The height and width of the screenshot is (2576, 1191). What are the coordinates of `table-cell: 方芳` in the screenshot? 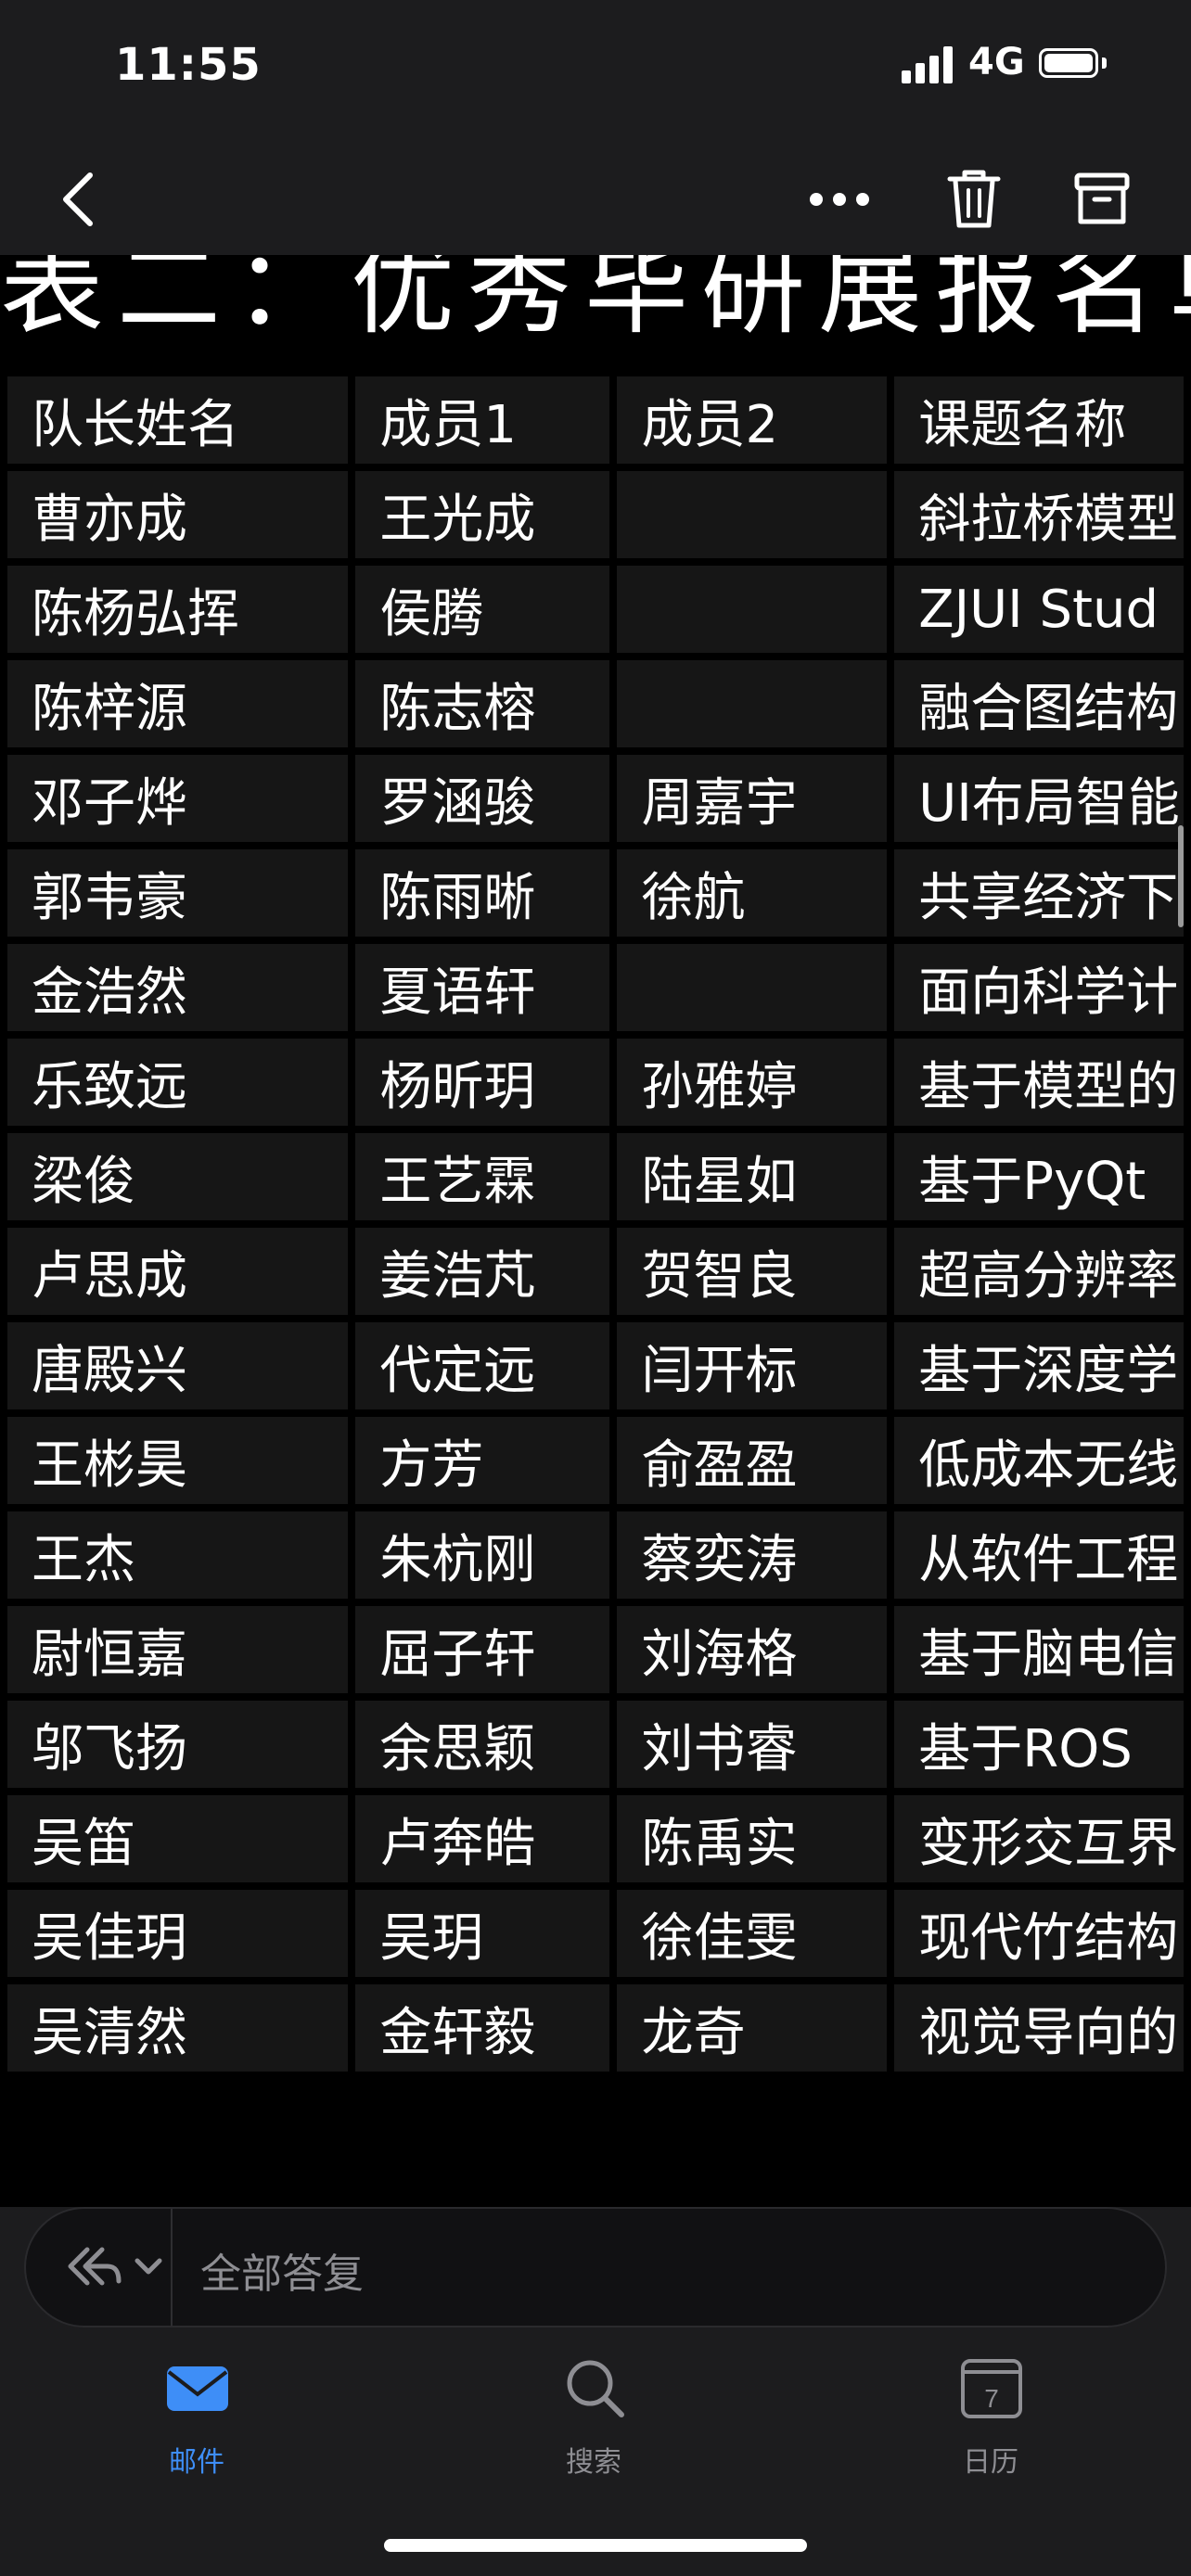 It's located at (483, 1460).